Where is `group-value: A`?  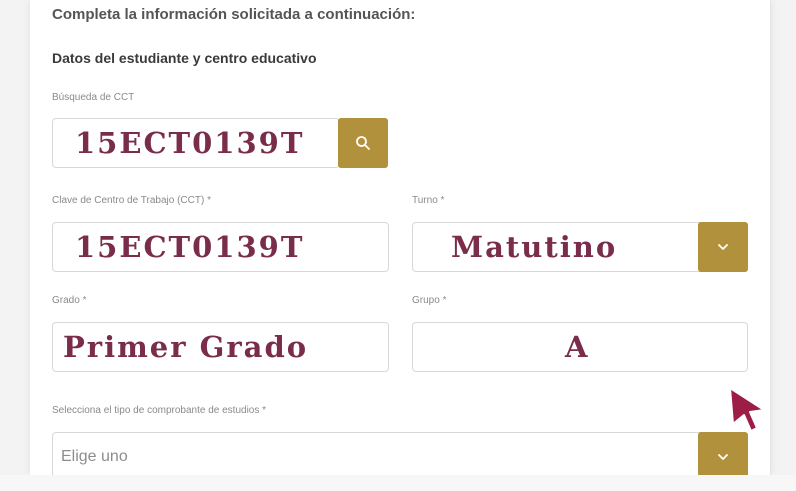 group-value: A is located at coordinates (577, 347).